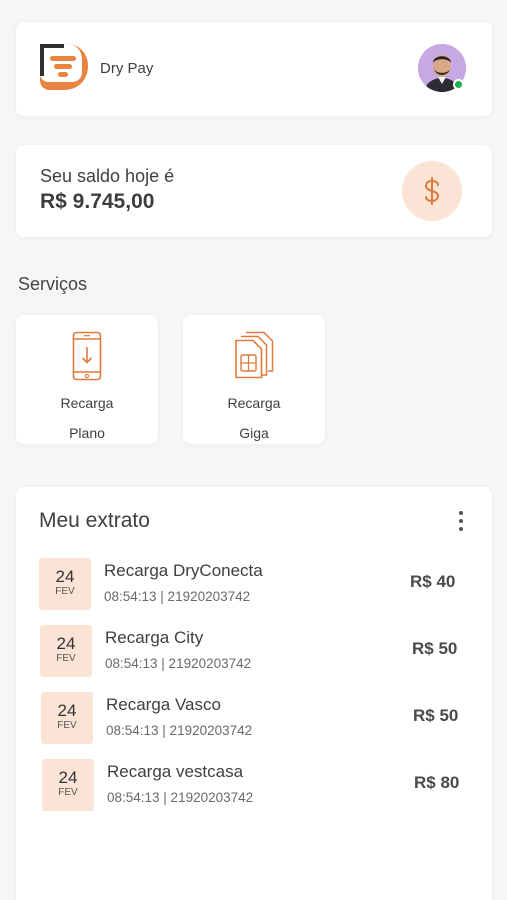 The image size is (507, 900). What do you see at coordinates (254, 69) in the screenshot?
I see `header-card: Dry Pay` at bounding box center [254, 69].